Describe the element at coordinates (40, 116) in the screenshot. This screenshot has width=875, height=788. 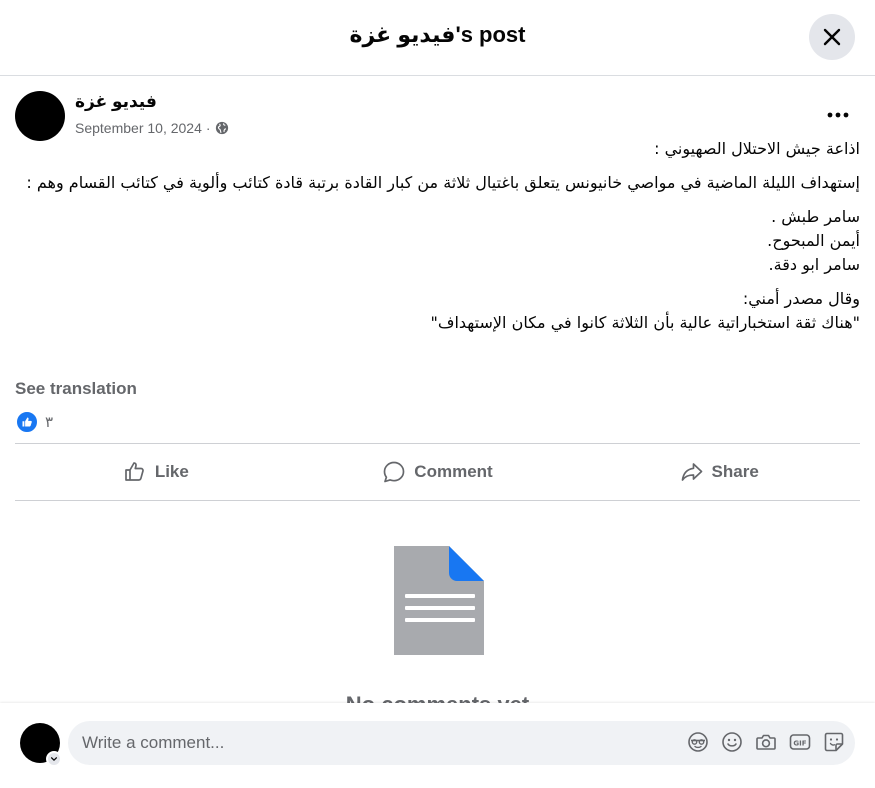
I see `author-avatar` at that location.